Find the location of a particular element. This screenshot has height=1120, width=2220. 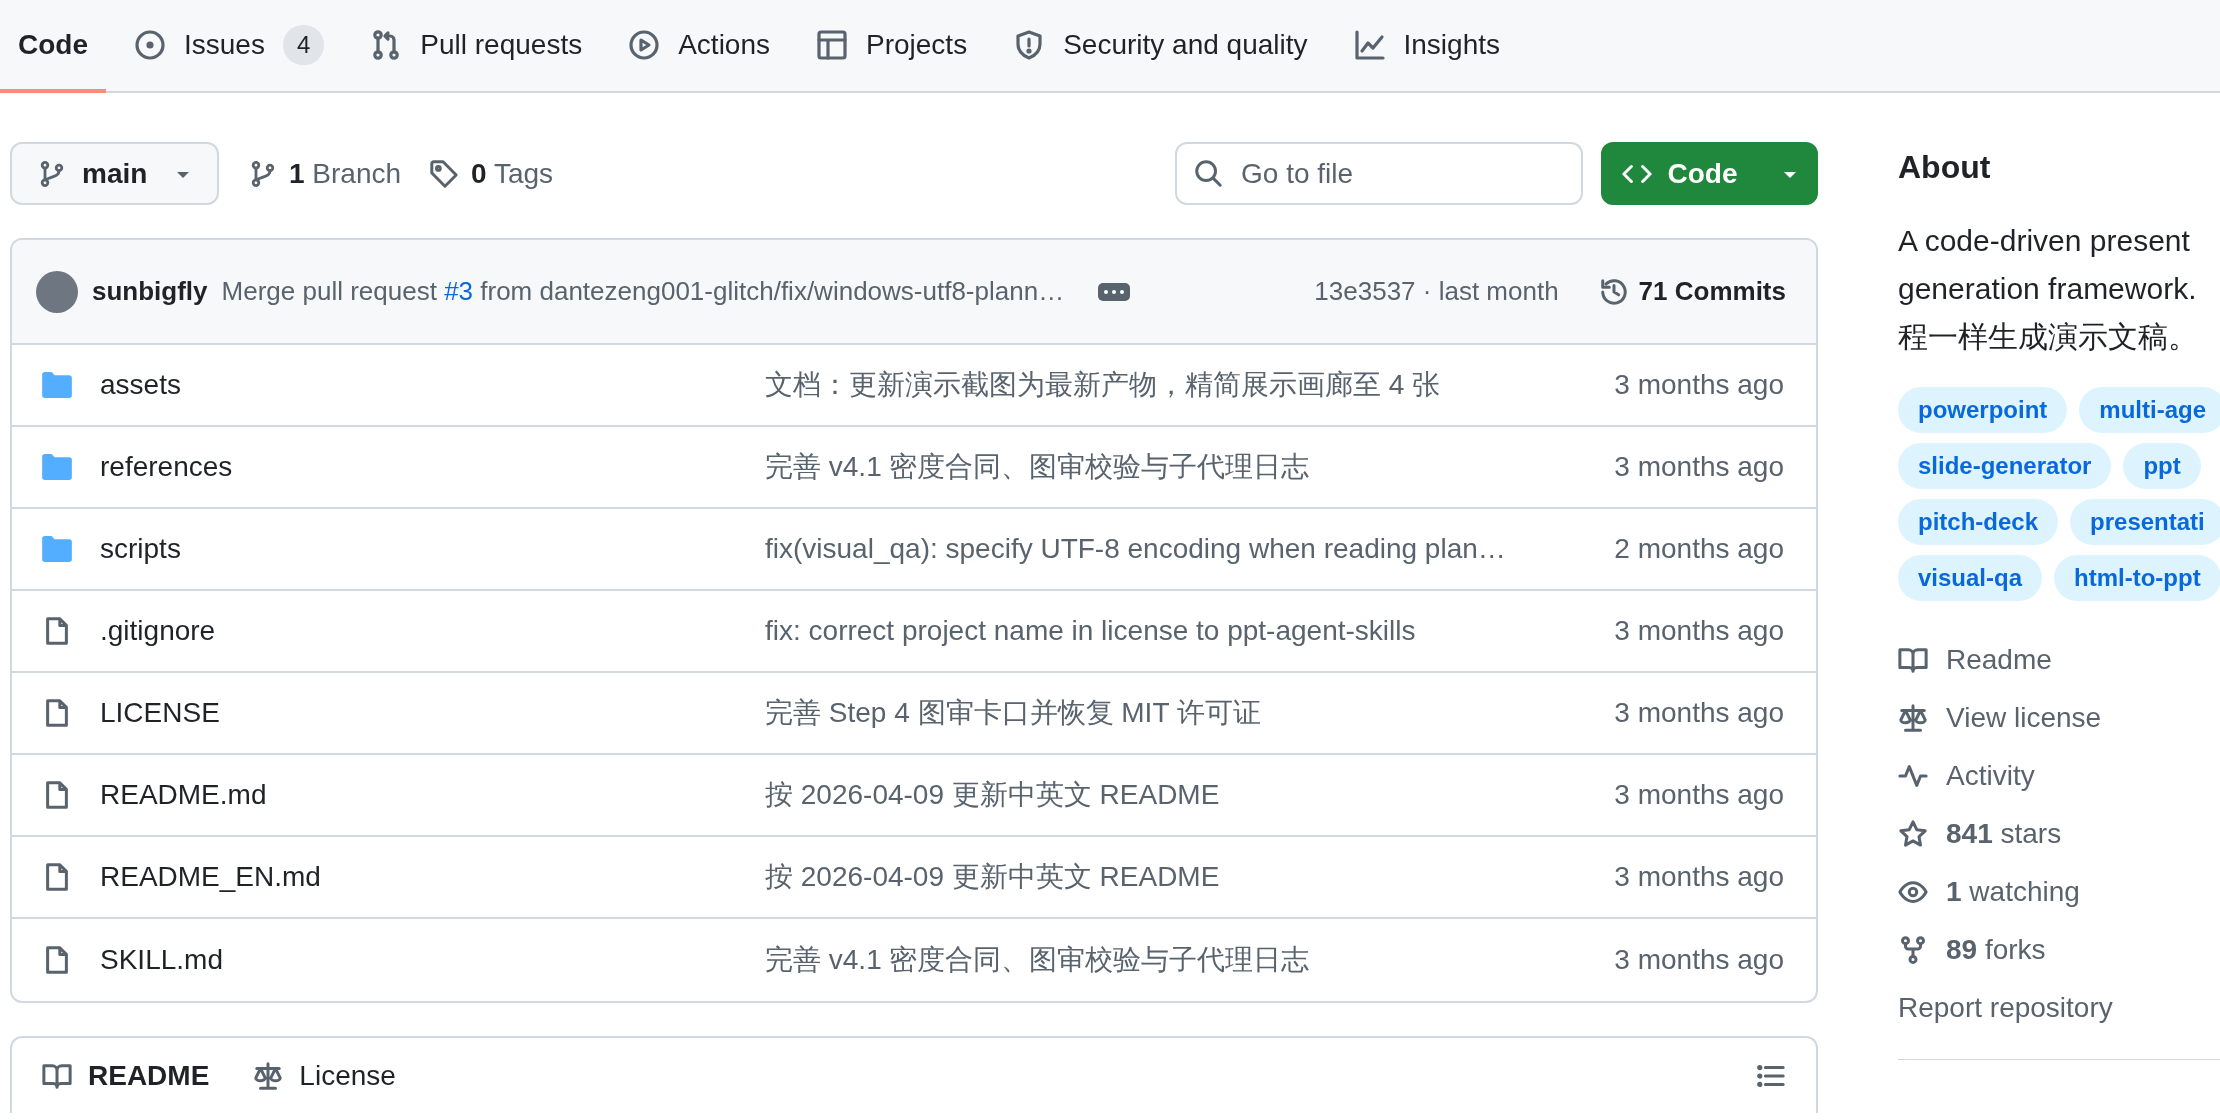

readme-tab: License is located at coordinates (324, 1075).